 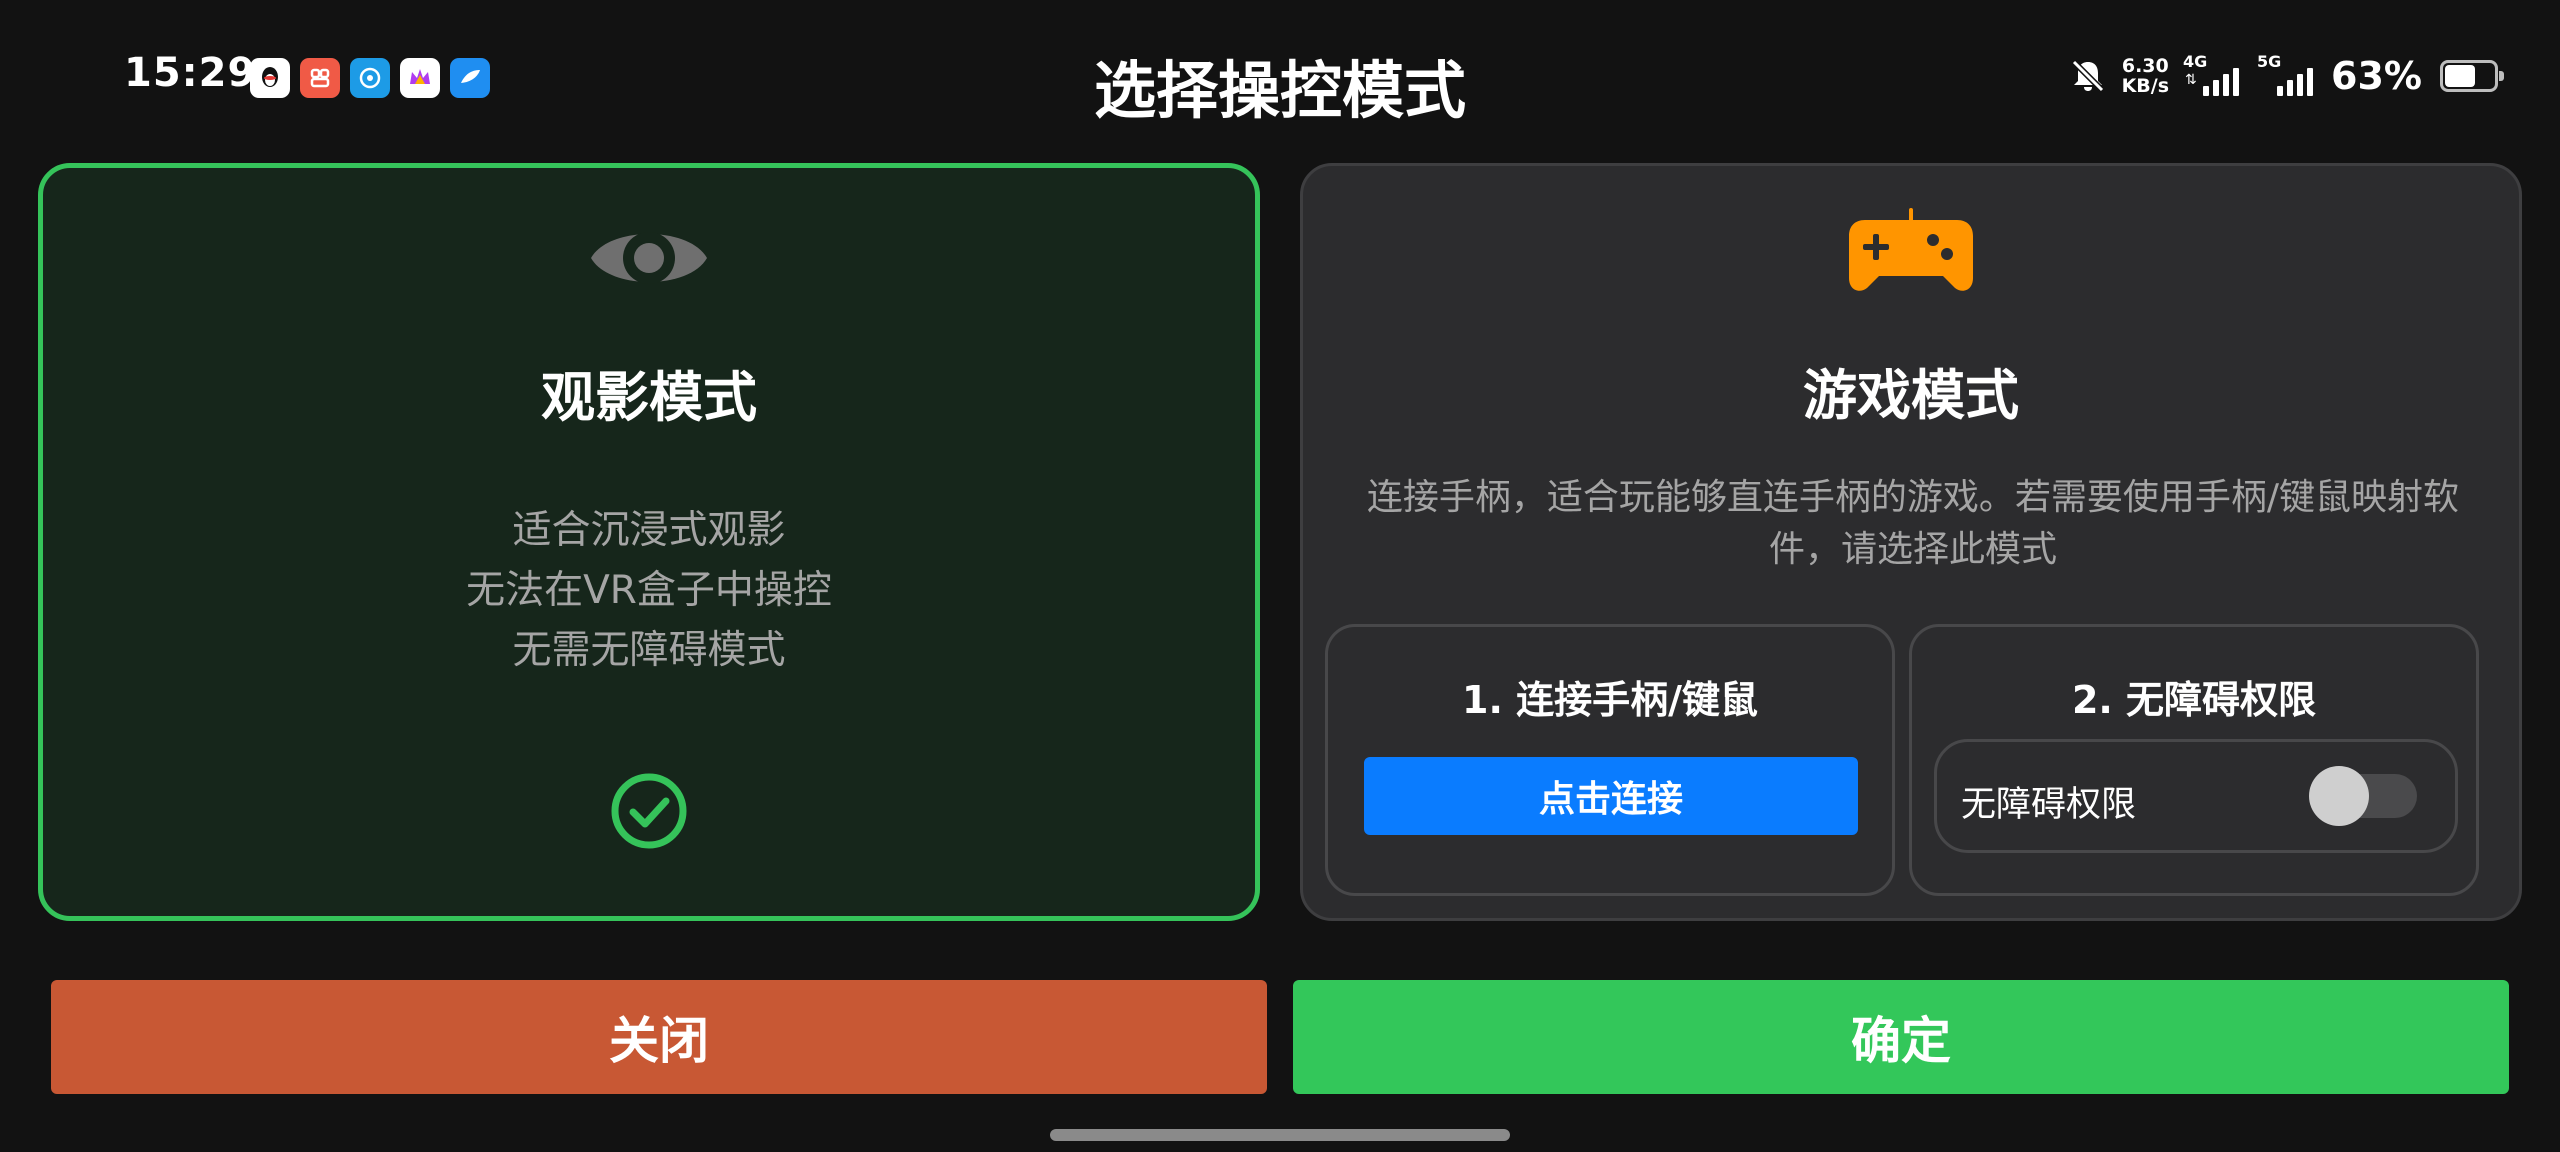 I want to click on game-mode-description: 连接手柄，适合玩能够直连手柄的游戏。若需要使用手柄/键鼠映射软件，请选择此模式, so click(x=1913, y=523).